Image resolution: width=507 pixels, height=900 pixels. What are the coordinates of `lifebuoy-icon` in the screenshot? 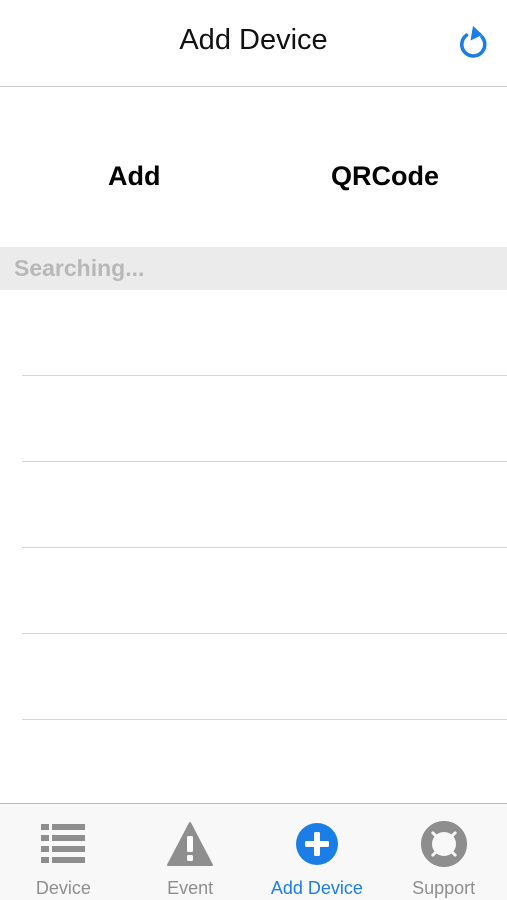 It's located at (444, 844).